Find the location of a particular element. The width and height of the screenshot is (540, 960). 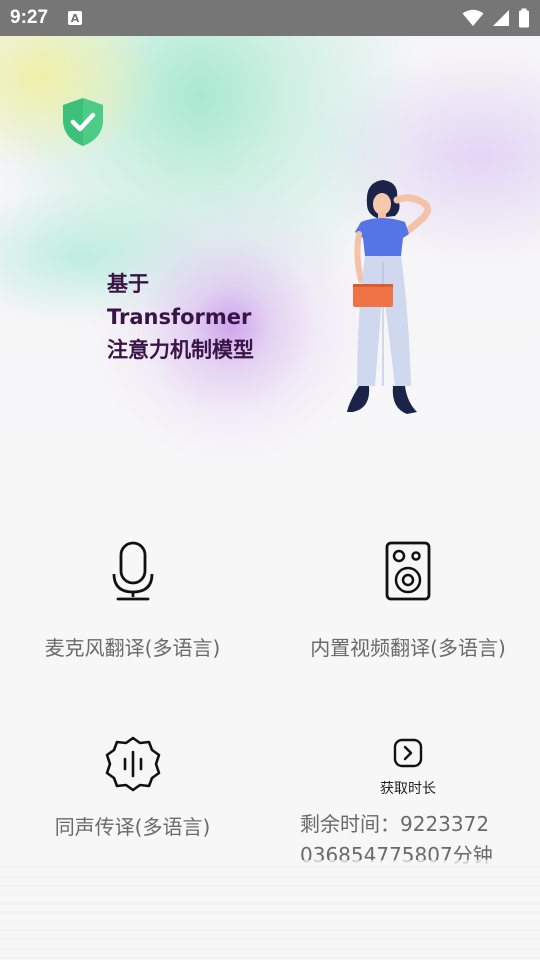

shield-check-icon is located at coordinates (83, 122).